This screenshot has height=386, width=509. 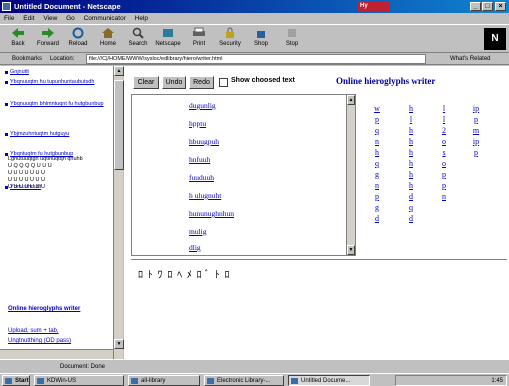 I want to click on netscape-button: Netscape, so click(x=168, y=37).